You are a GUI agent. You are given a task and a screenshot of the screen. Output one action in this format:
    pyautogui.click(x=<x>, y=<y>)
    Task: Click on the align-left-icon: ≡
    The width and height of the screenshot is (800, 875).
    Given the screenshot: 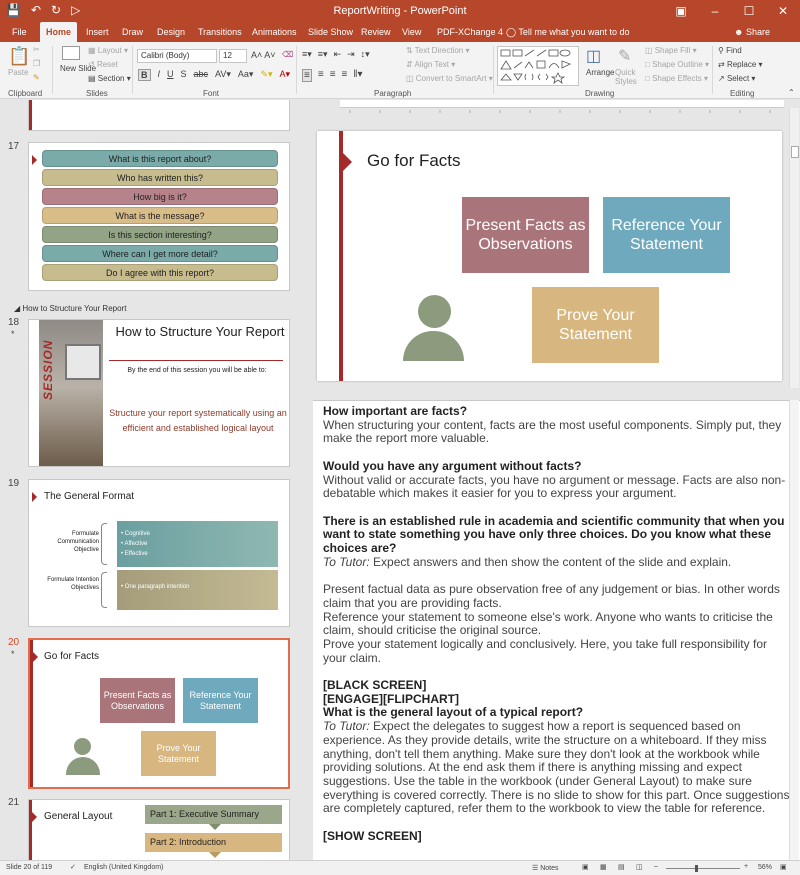 What is the action you would take?
    pyautogui.click(x=307, y=75)
    